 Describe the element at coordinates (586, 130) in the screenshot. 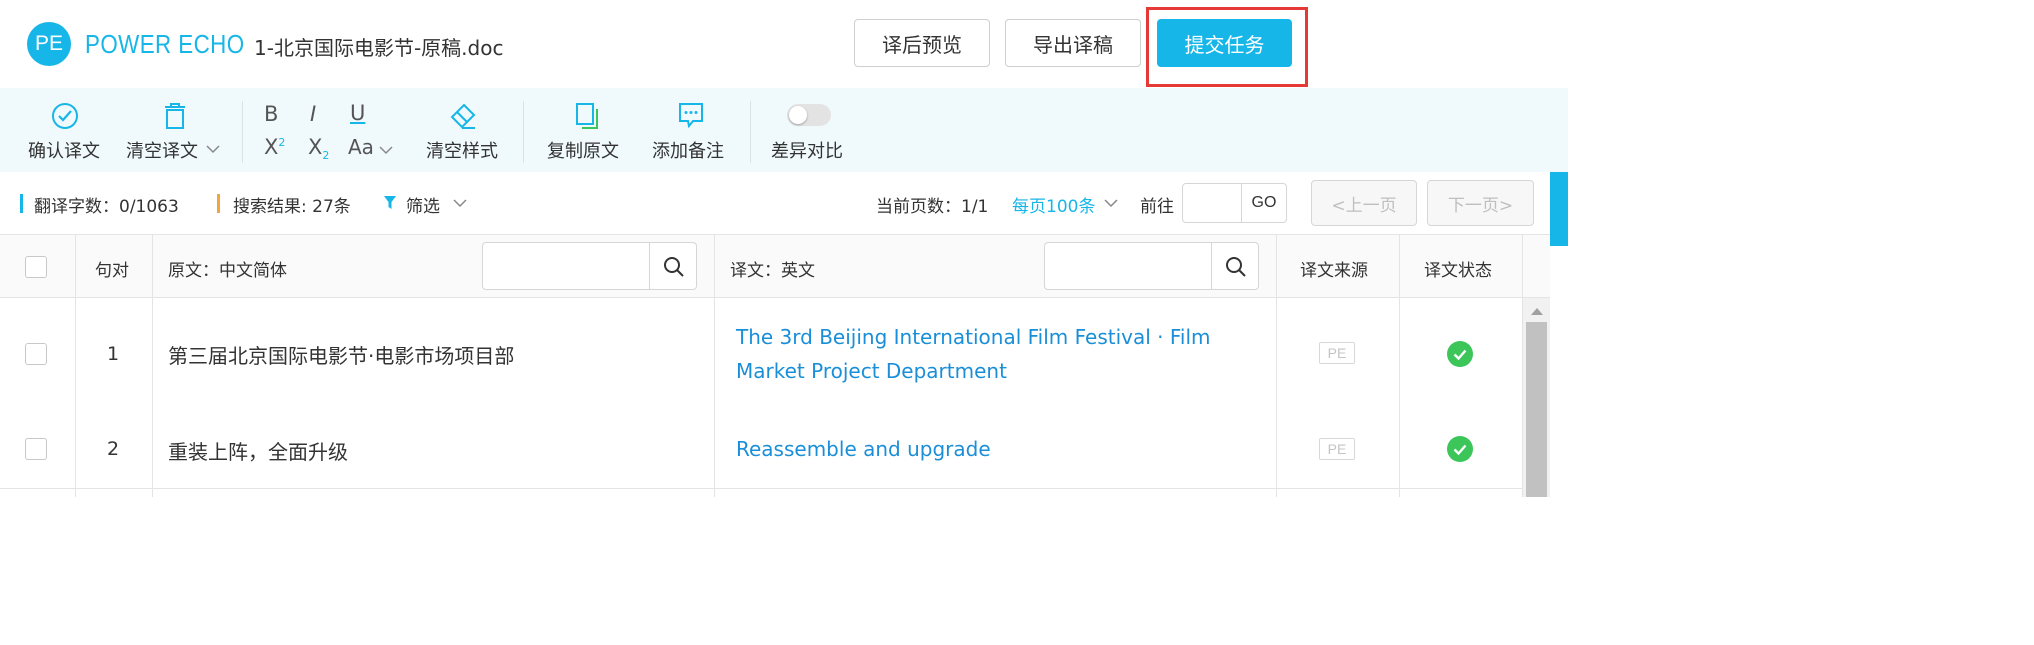

I see `copy-source-button: 复制原文` at that location.